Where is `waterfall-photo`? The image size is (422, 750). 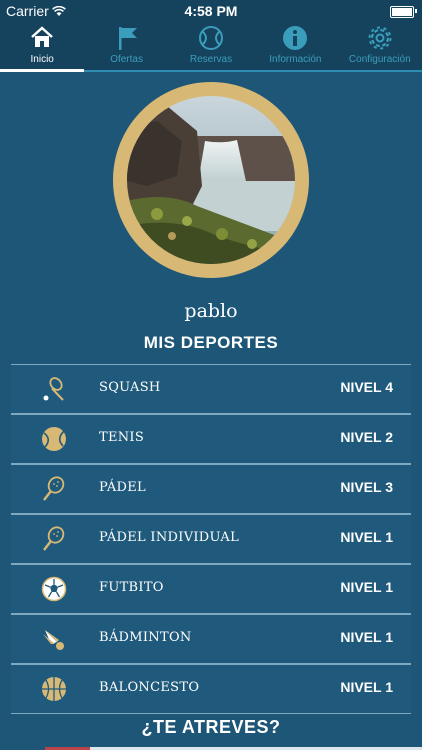
waterfall-photo is located at coordinates (211, 180).